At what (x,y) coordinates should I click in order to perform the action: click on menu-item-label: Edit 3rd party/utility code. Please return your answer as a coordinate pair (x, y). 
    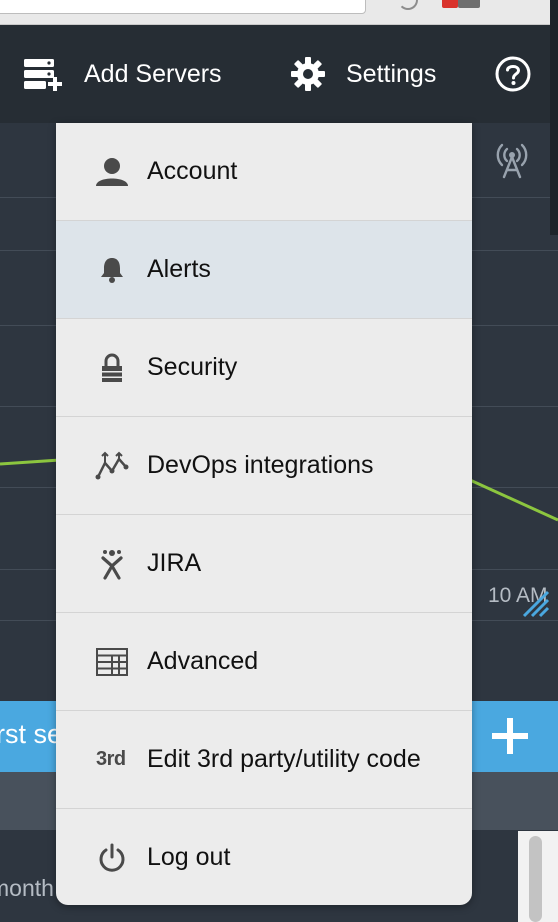
    Looking at the image, I should click on (284, 759).